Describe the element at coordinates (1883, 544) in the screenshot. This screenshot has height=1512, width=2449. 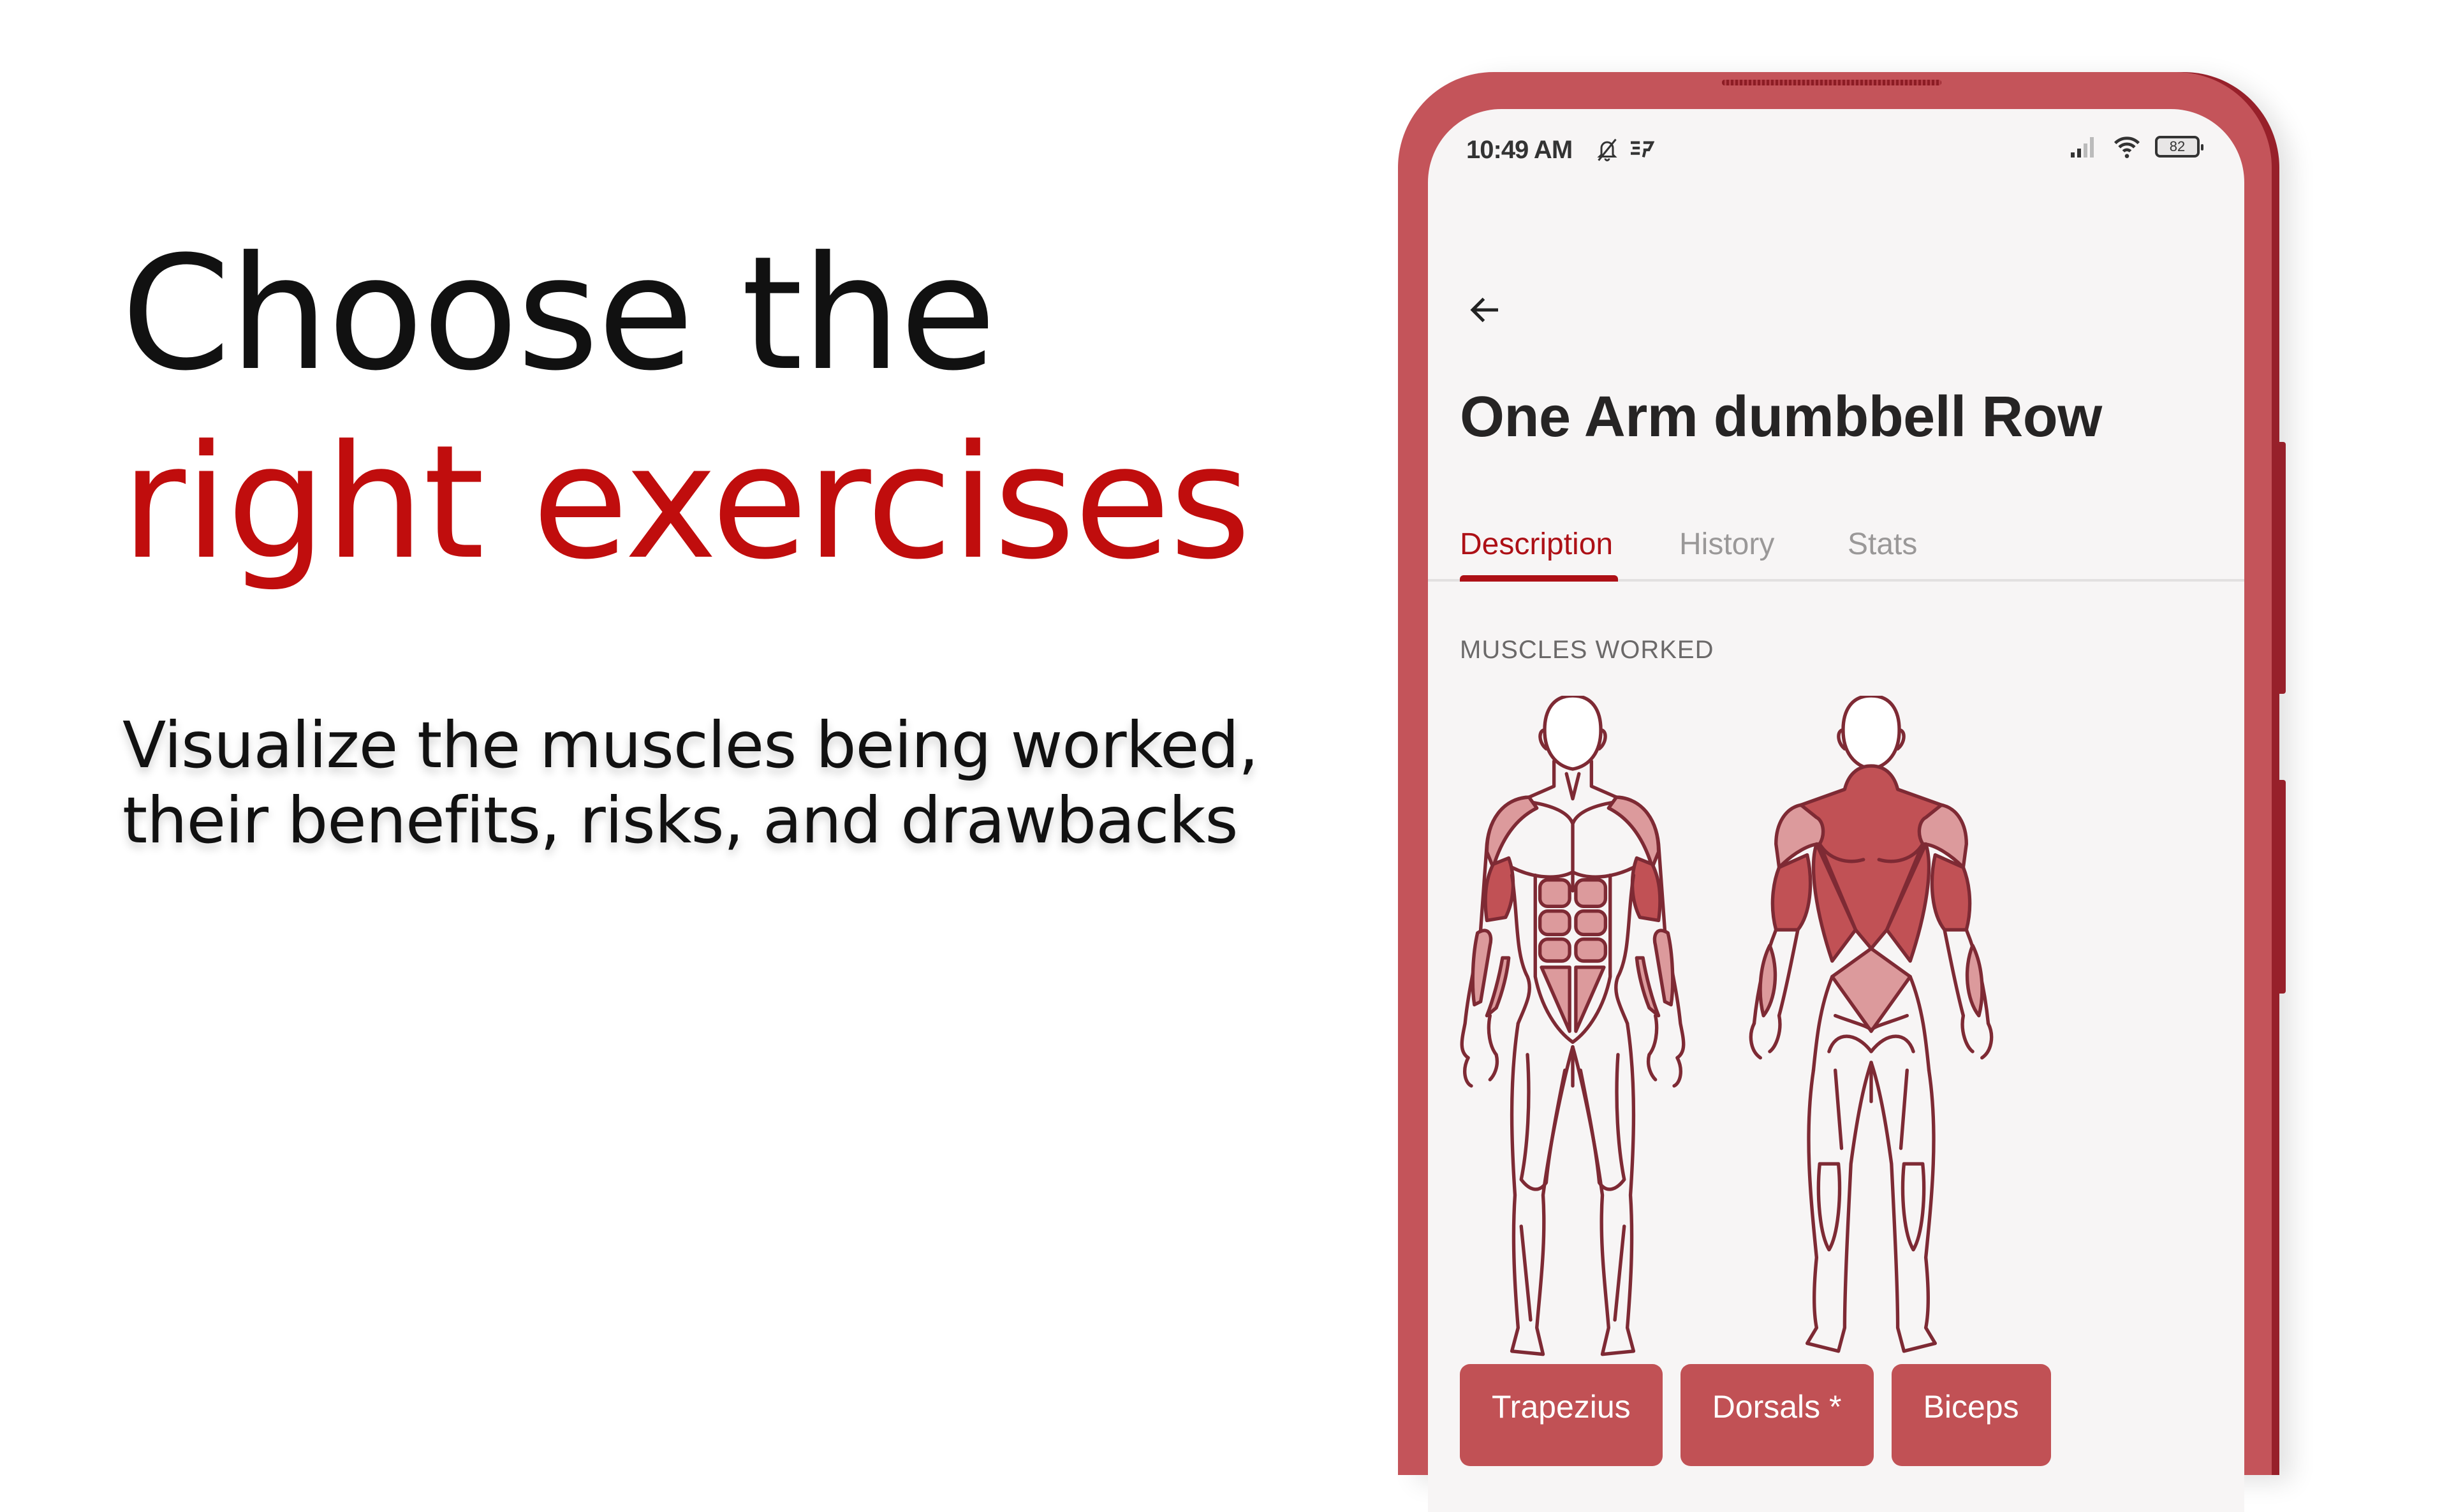
I see `tab-stats: Stats` at that location.